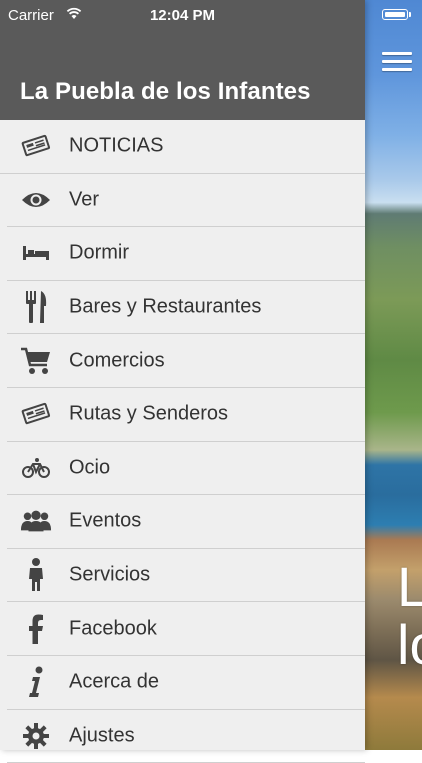 Image resolution: width=422 pixels, height=763 pixels. I want to click on menu-item-servicios: Servicios, so click(186, 576).